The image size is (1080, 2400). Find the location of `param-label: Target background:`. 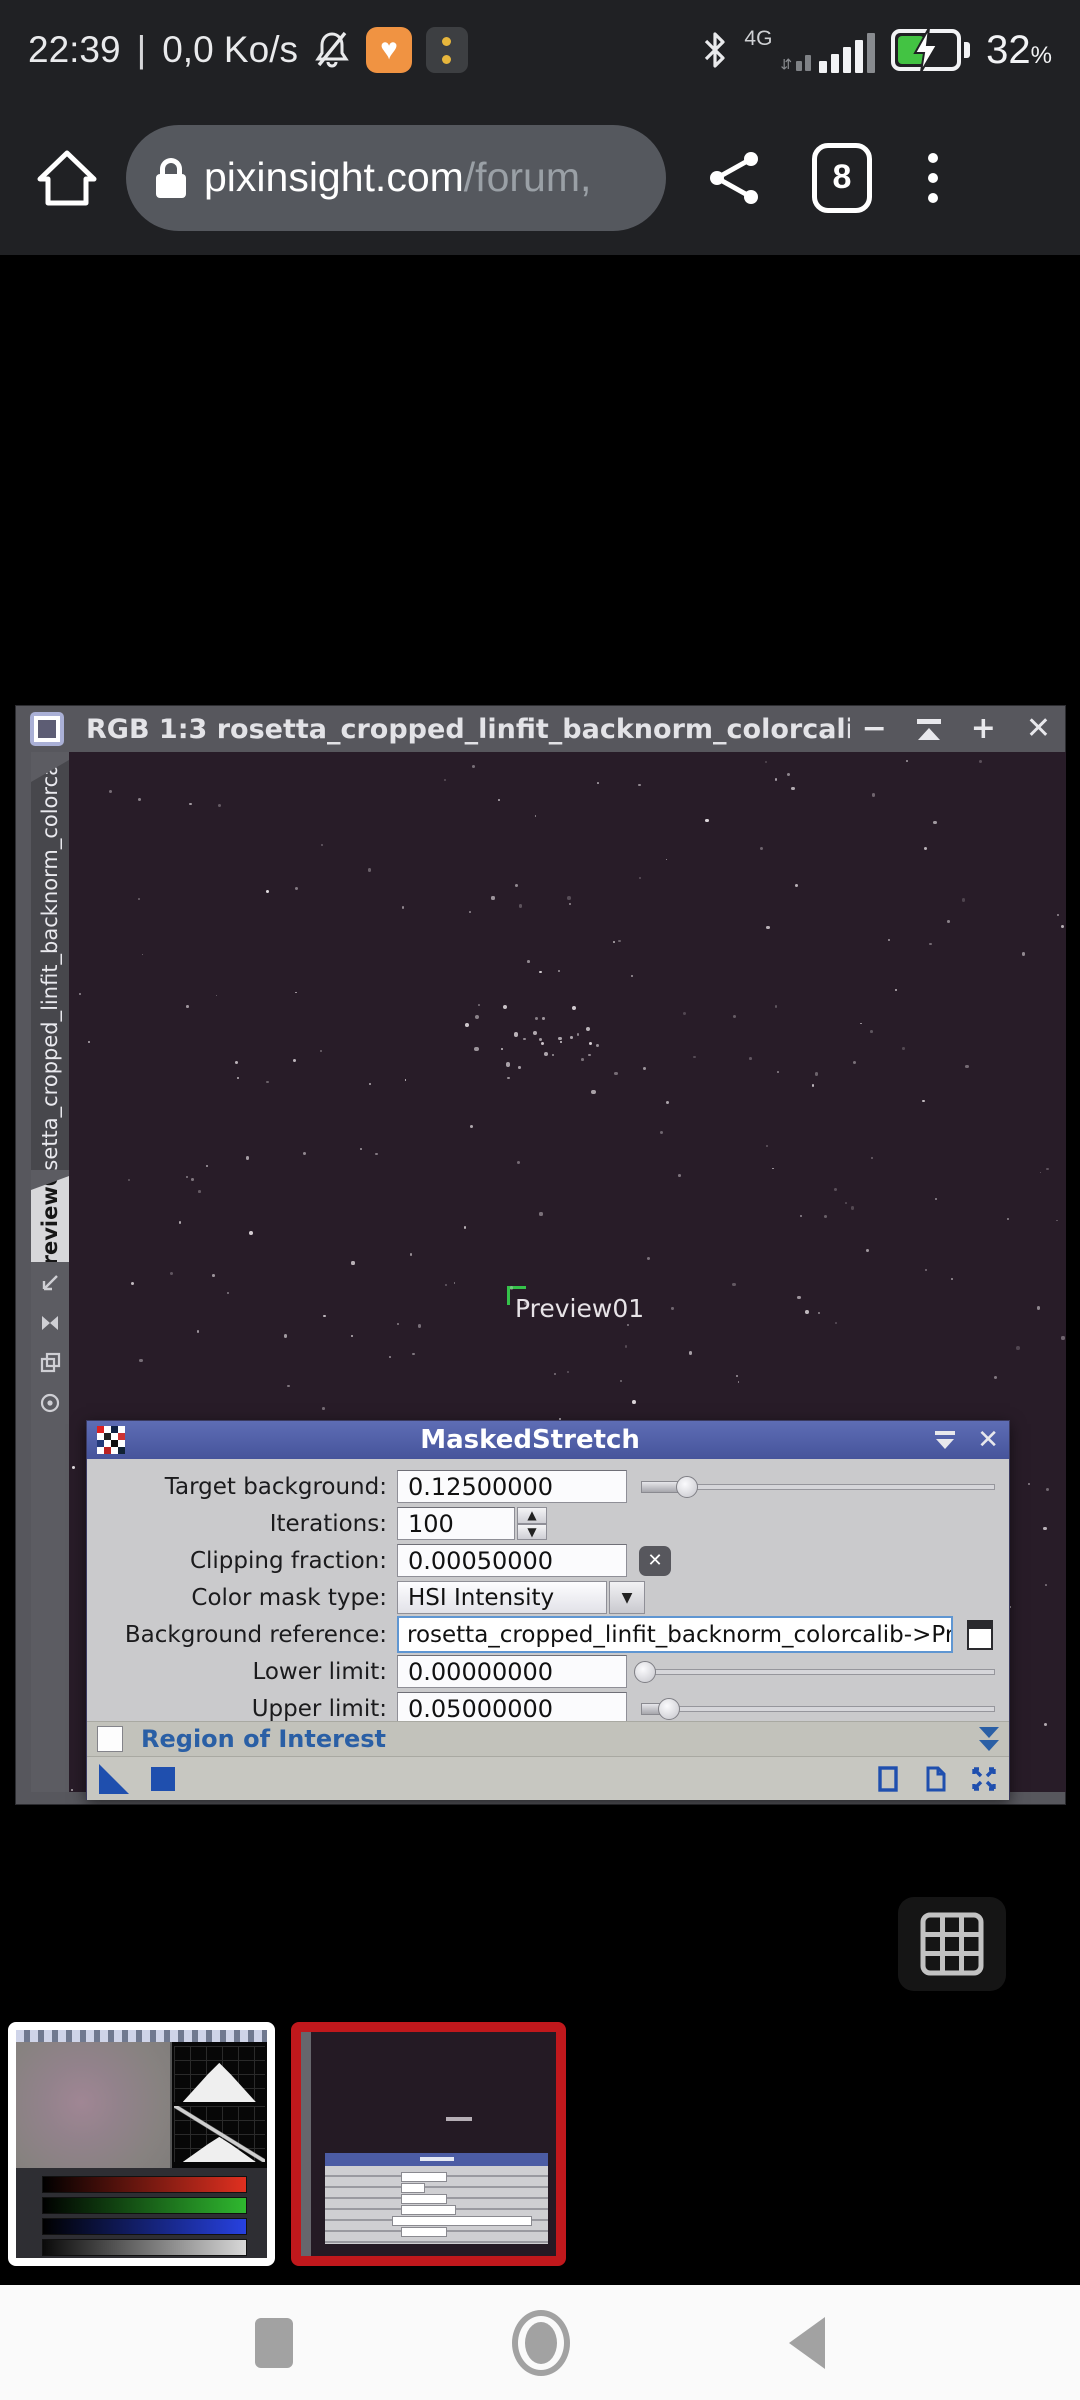

param-label: Target background: is located at coordinates (275, 1486).